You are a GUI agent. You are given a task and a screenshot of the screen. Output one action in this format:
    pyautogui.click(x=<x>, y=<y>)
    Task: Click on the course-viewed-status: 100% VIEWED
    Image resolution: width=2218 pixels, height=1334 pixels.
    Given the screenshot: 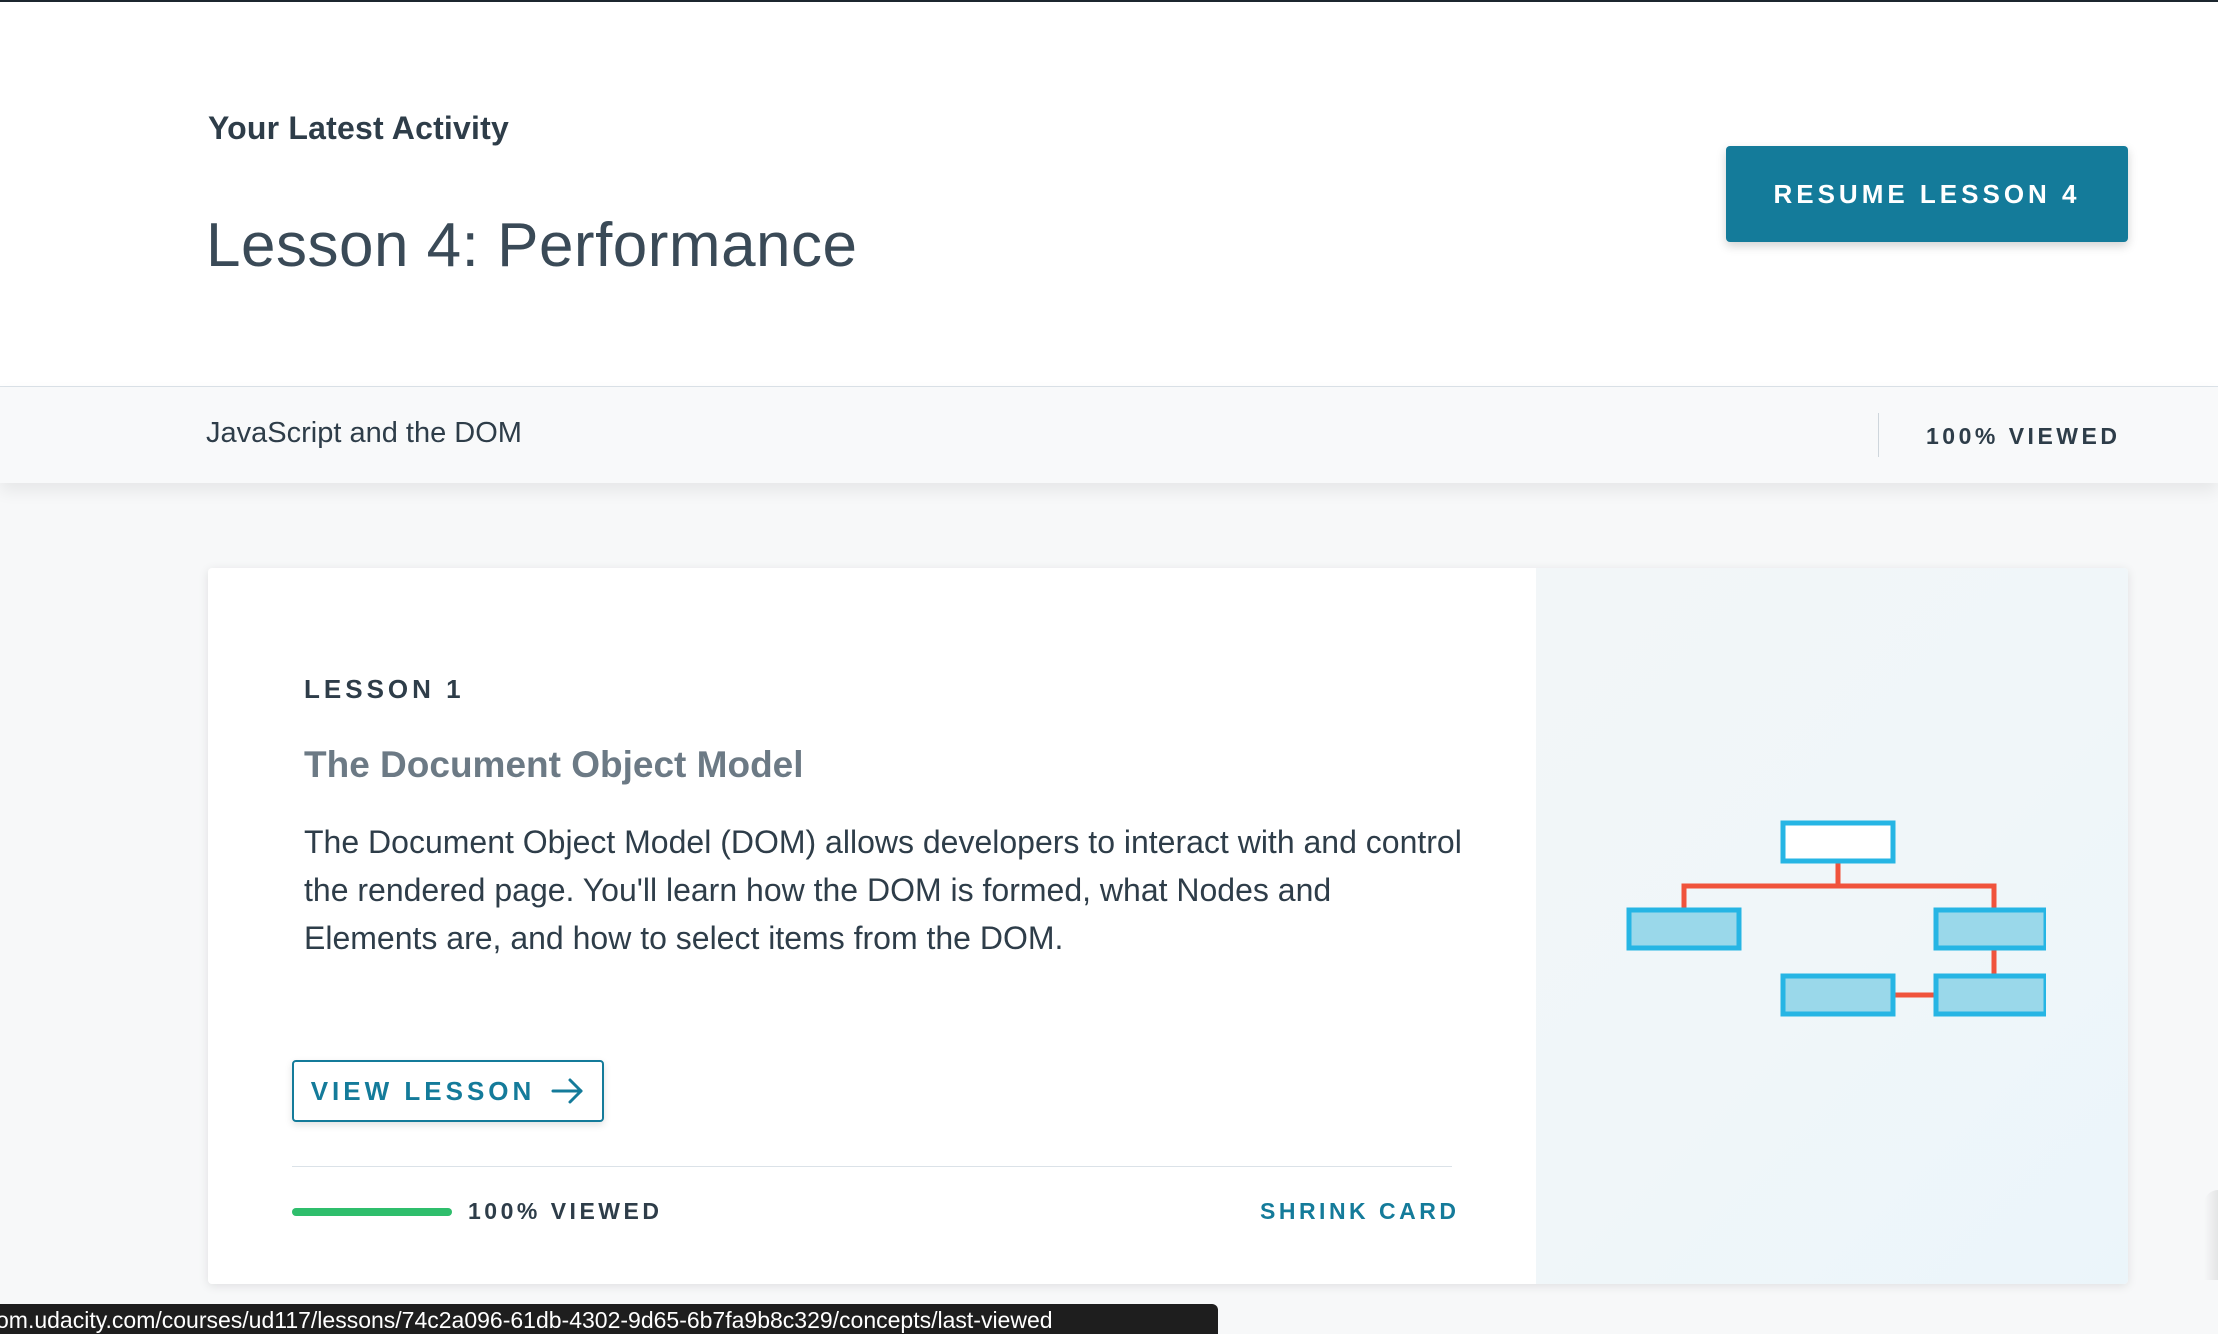 What is the action you would take?
    pyautogui.click(x=2023, y=436)
    